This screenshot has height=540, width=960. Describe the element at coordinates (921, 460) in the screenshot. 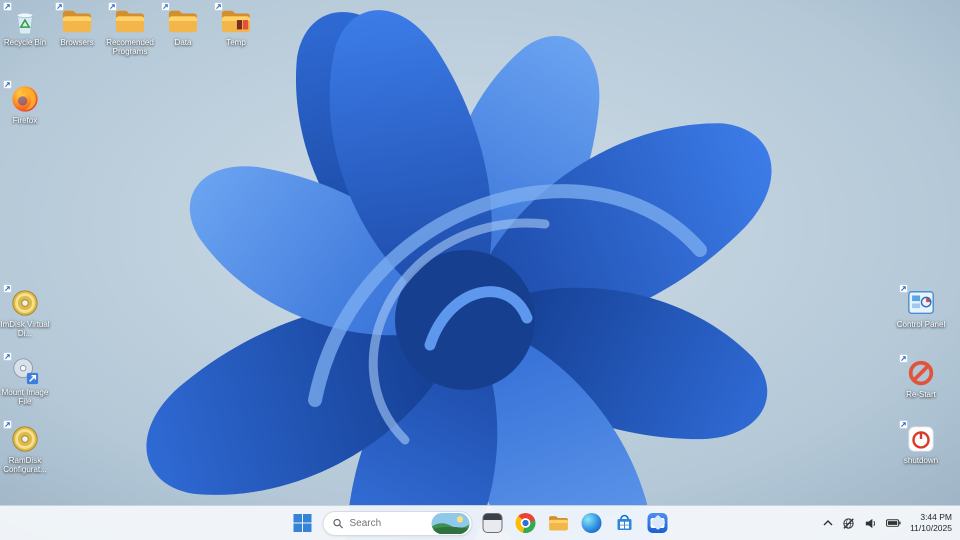

I see `desktop-icon-label: shutdown` at that location.